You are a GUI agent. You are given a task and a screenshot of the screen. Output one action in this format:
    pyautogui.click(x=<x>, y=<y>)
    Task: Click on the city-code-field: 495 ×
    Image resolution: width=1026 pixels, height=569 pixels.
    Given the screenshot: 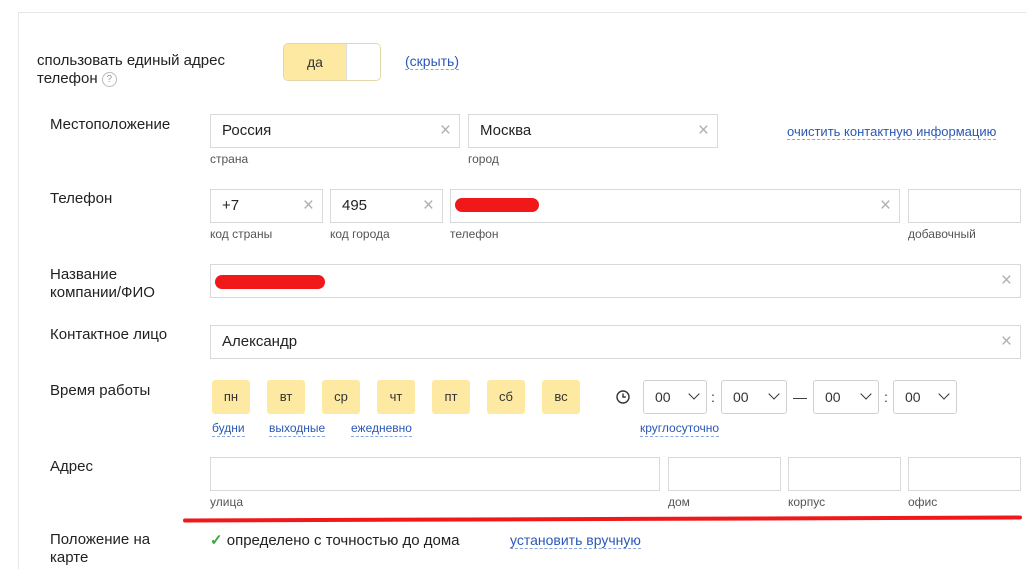 What is the action you would take?
    pyautogui.click(x=386, y=206)
    